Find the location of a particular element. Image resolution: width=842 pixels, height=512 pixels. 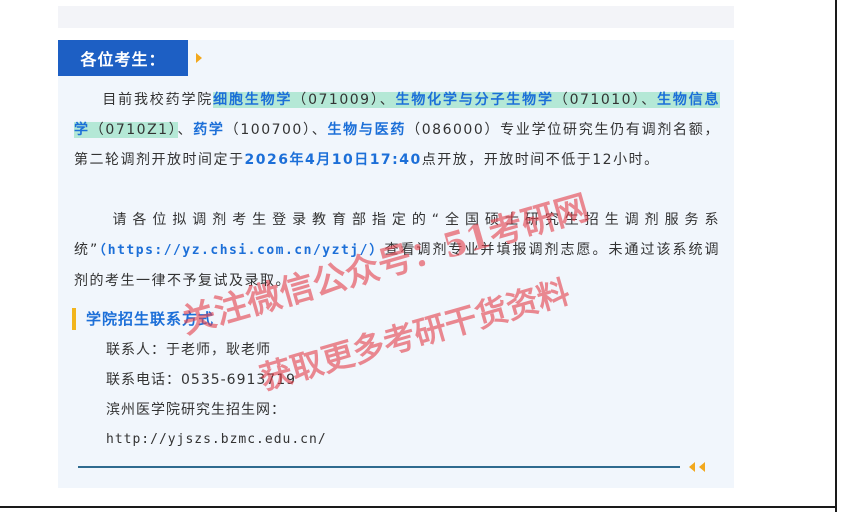

major-cell-biology: 细胞生物学 is located at coordinates (253, 100).